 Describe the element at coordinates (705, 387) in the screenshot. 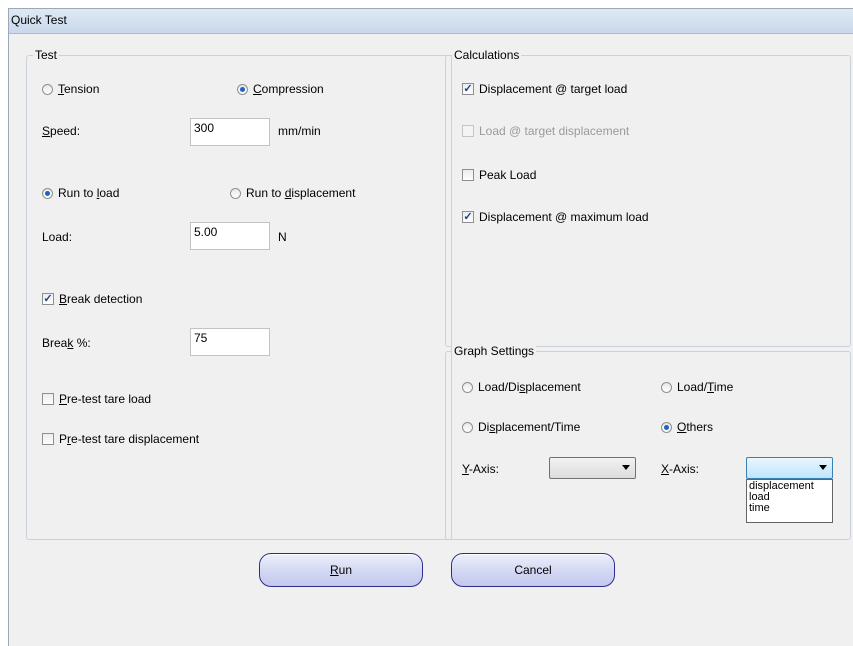

I see `load-time-label: Load/Time` at that location.